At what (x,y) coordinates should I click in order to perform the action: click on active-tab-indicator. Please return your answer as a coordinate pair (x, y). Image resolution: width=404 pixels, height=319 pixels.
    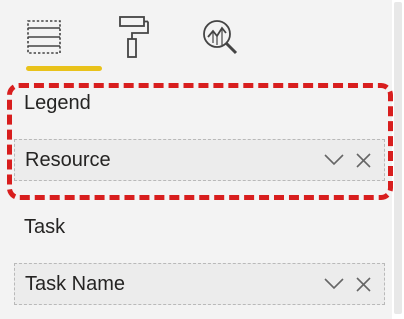
    Looking at the image, I should click on (64, 68).